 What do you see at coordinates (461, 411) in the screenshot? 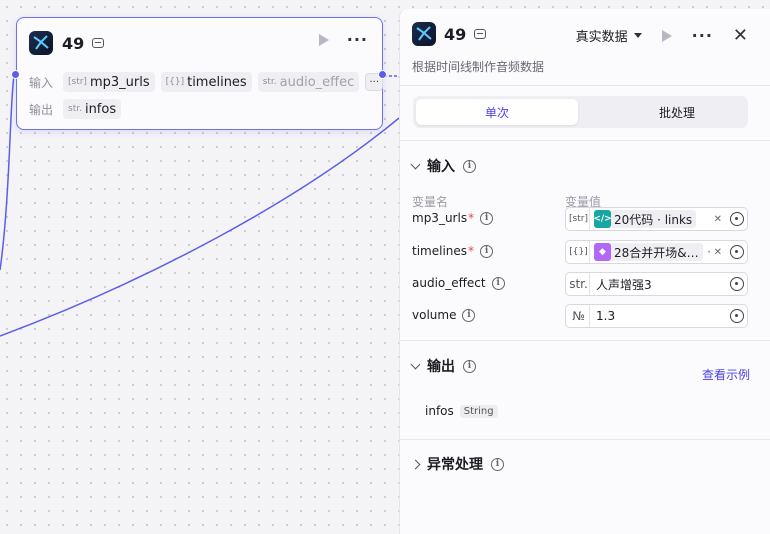
I see `output-item-infos: infos String` at bounding box center [461, 411].